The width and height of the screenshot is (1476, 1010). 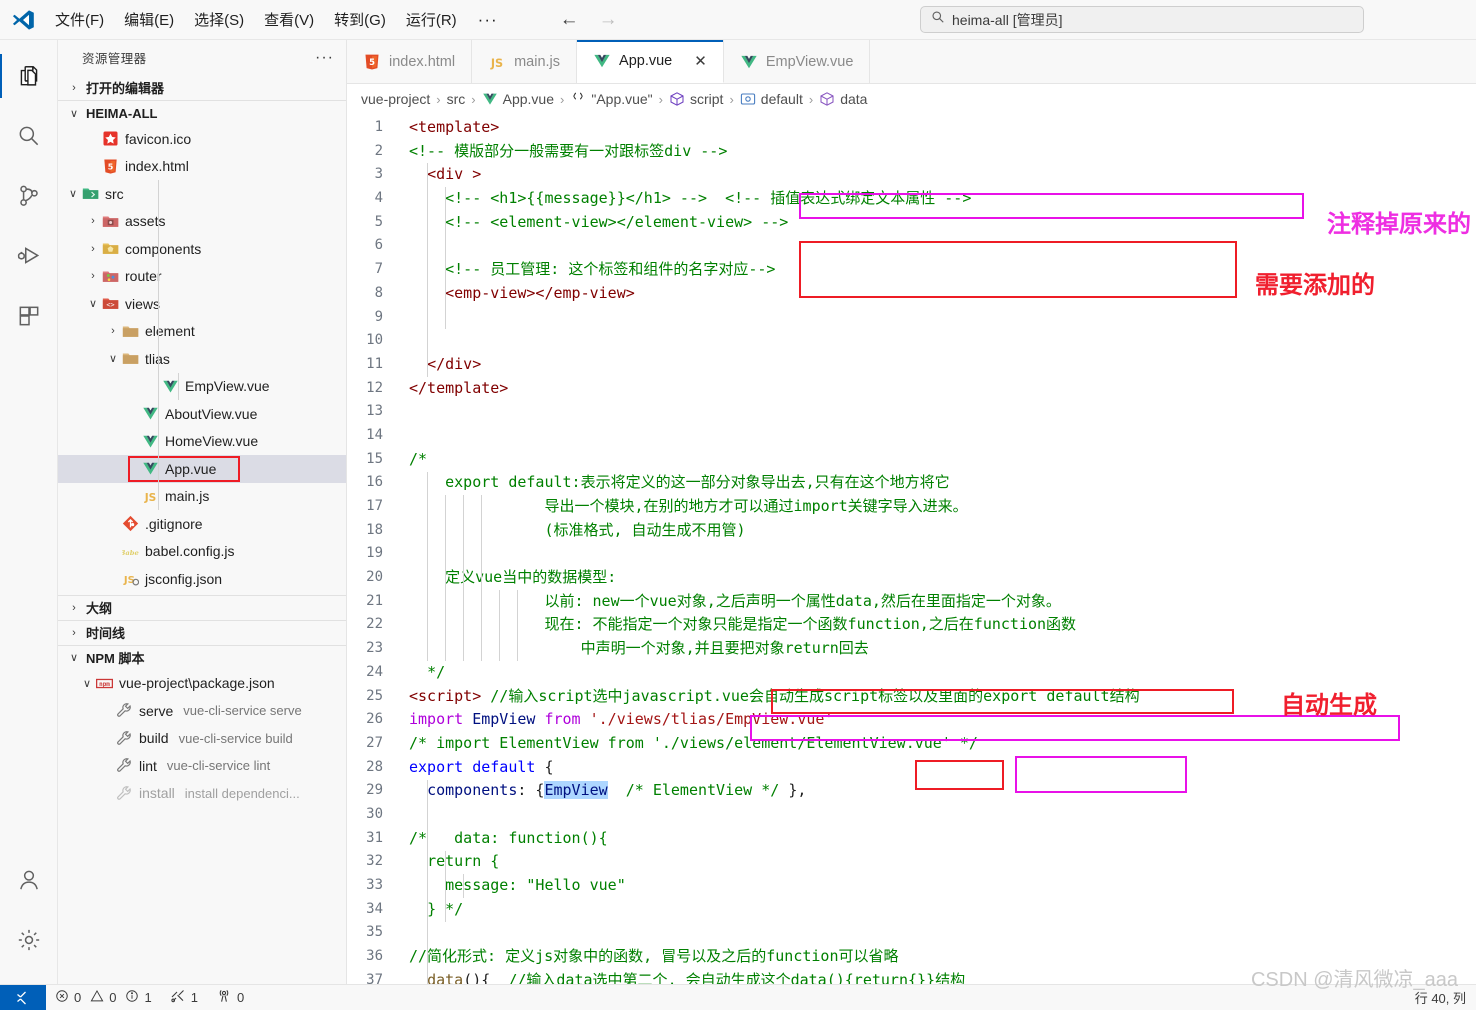 I want to click on tree-item-app-vue: App.vue, so click(x=202, y=469).